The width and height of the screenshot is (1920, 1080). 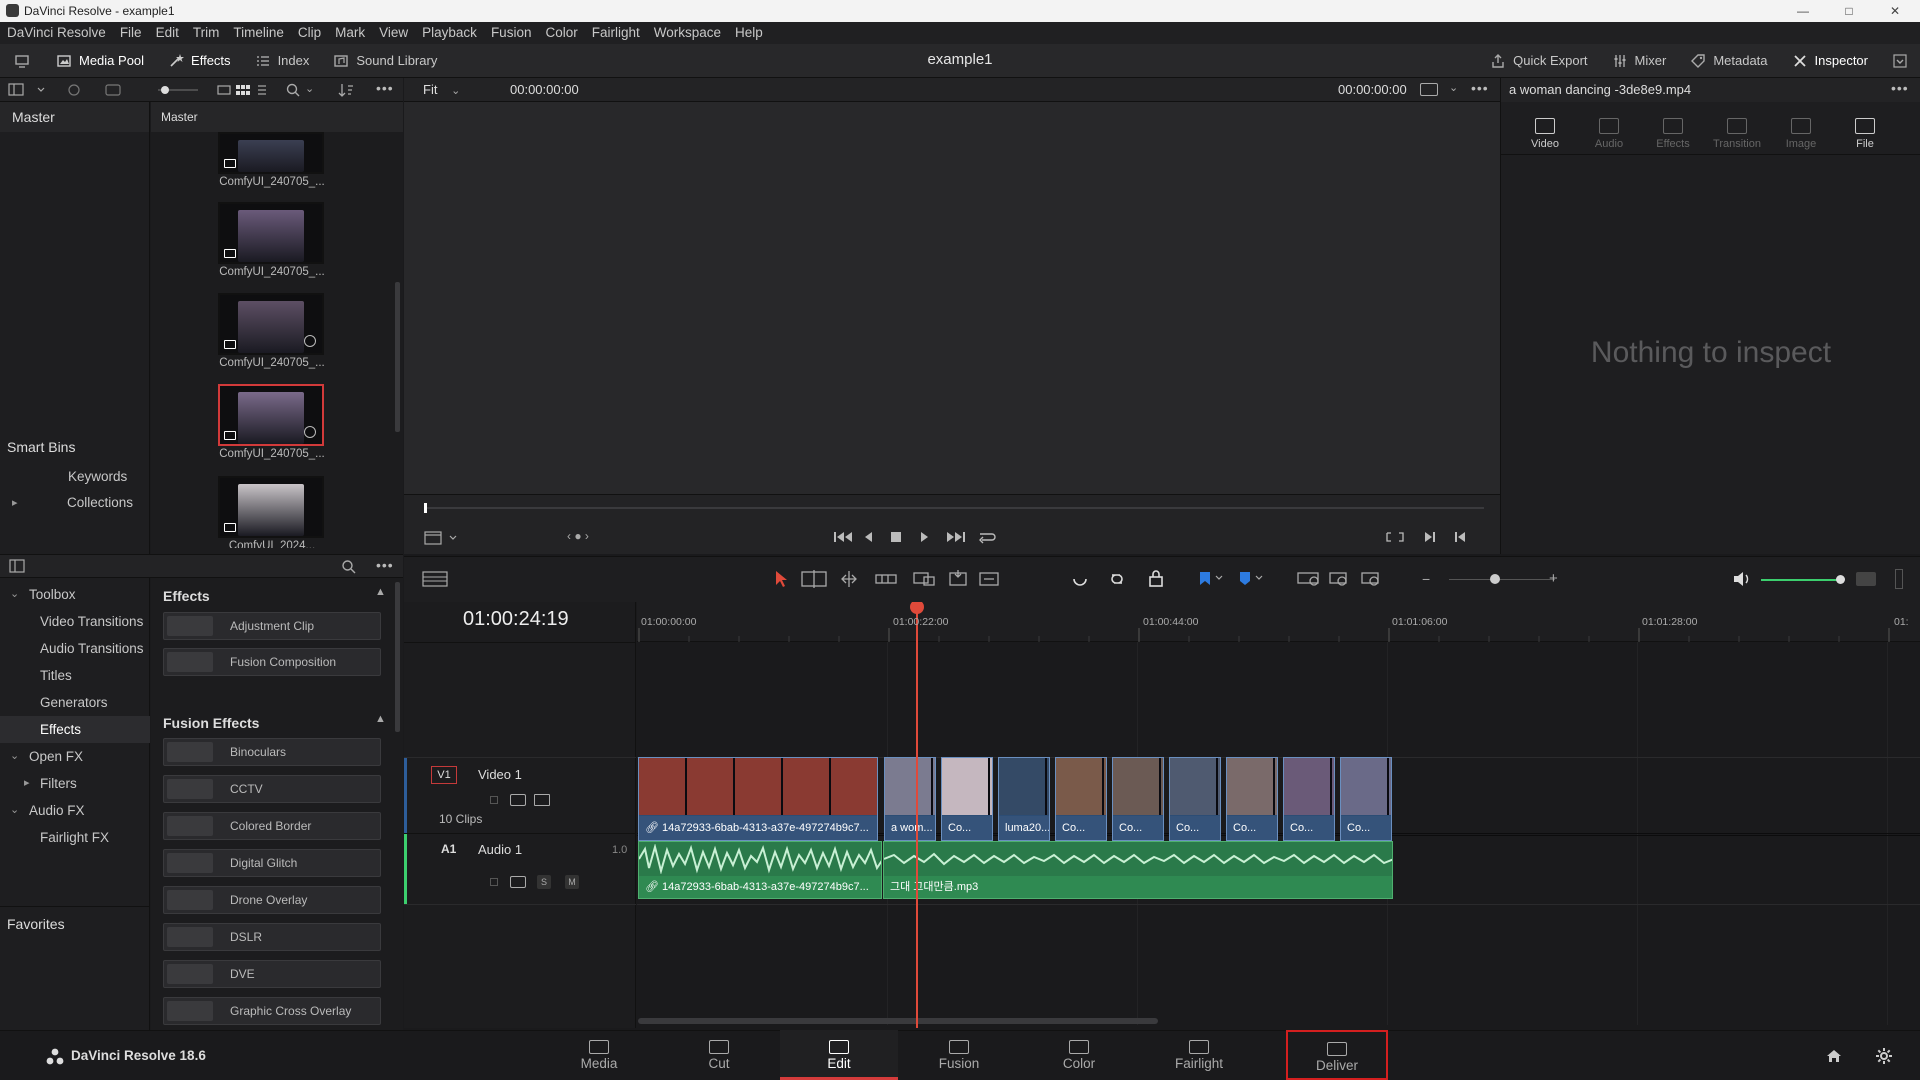 I want to click on effect-adjustment-clip: Adjustment Clip, so click(x=272, y=626).